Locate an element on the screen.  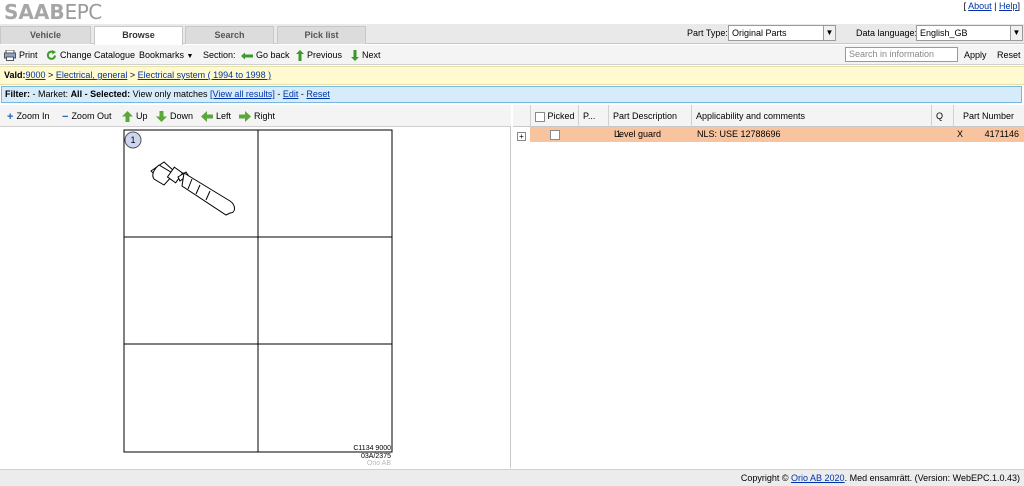
data-language-value: English_GB is located at coordinates (944, 33).